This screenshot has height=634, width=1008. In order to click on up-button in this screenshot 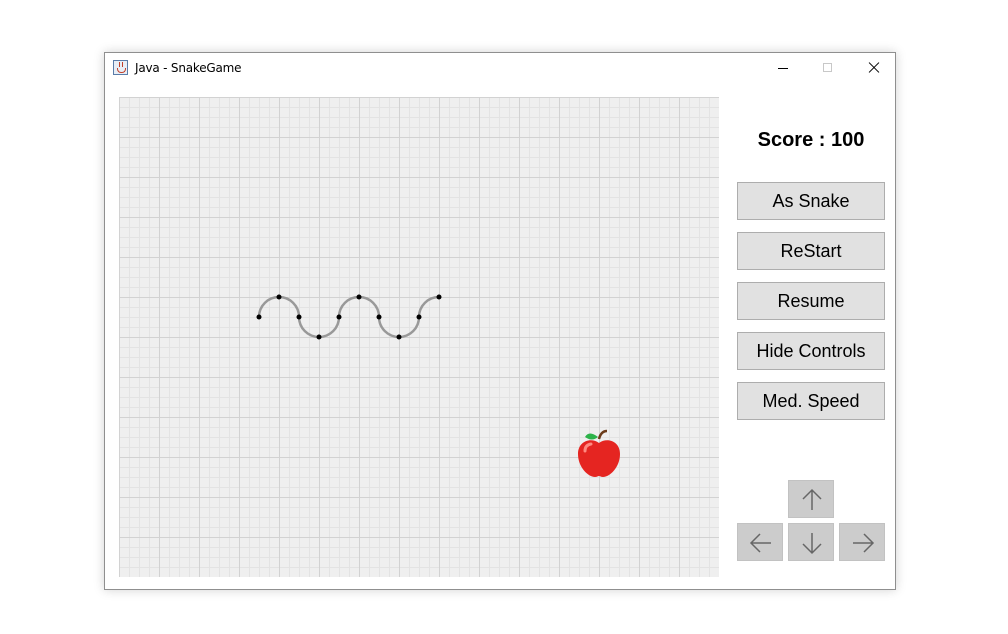, I will do `click(811, 499)`.